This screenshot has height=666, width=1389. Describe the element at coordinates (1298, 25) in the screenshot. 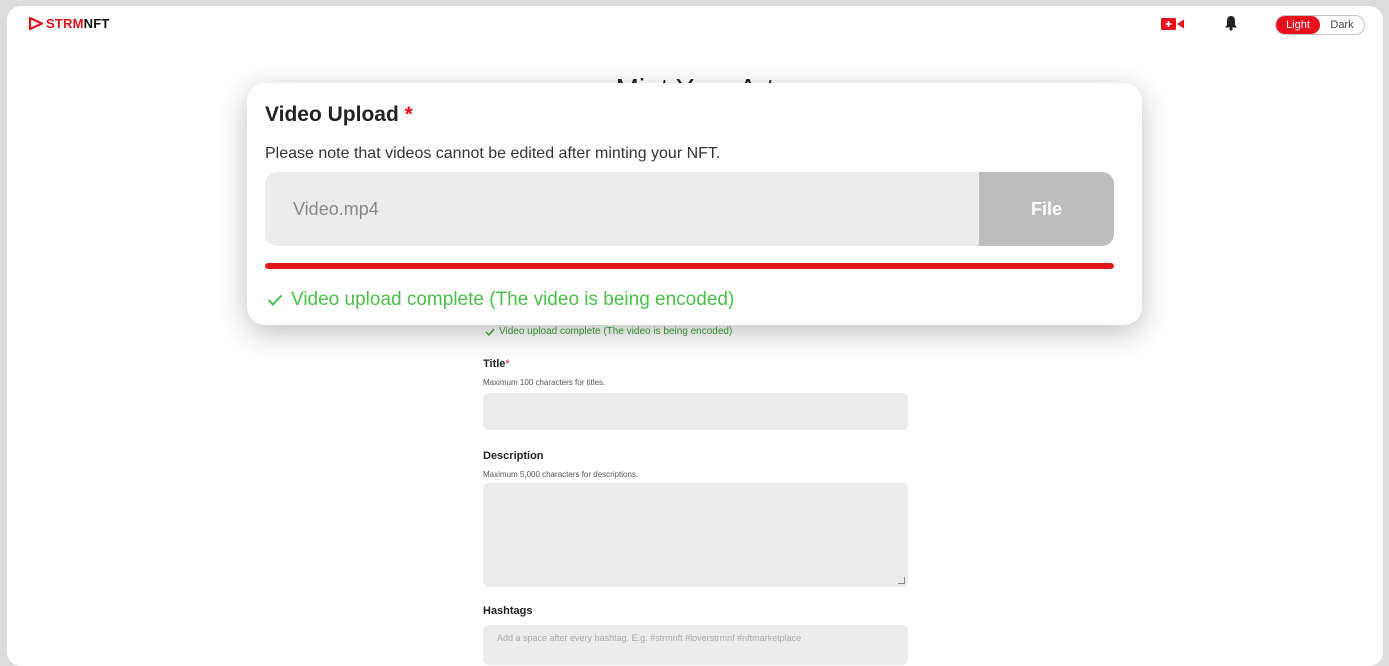

I see `theme-light-option: Light` at that location.